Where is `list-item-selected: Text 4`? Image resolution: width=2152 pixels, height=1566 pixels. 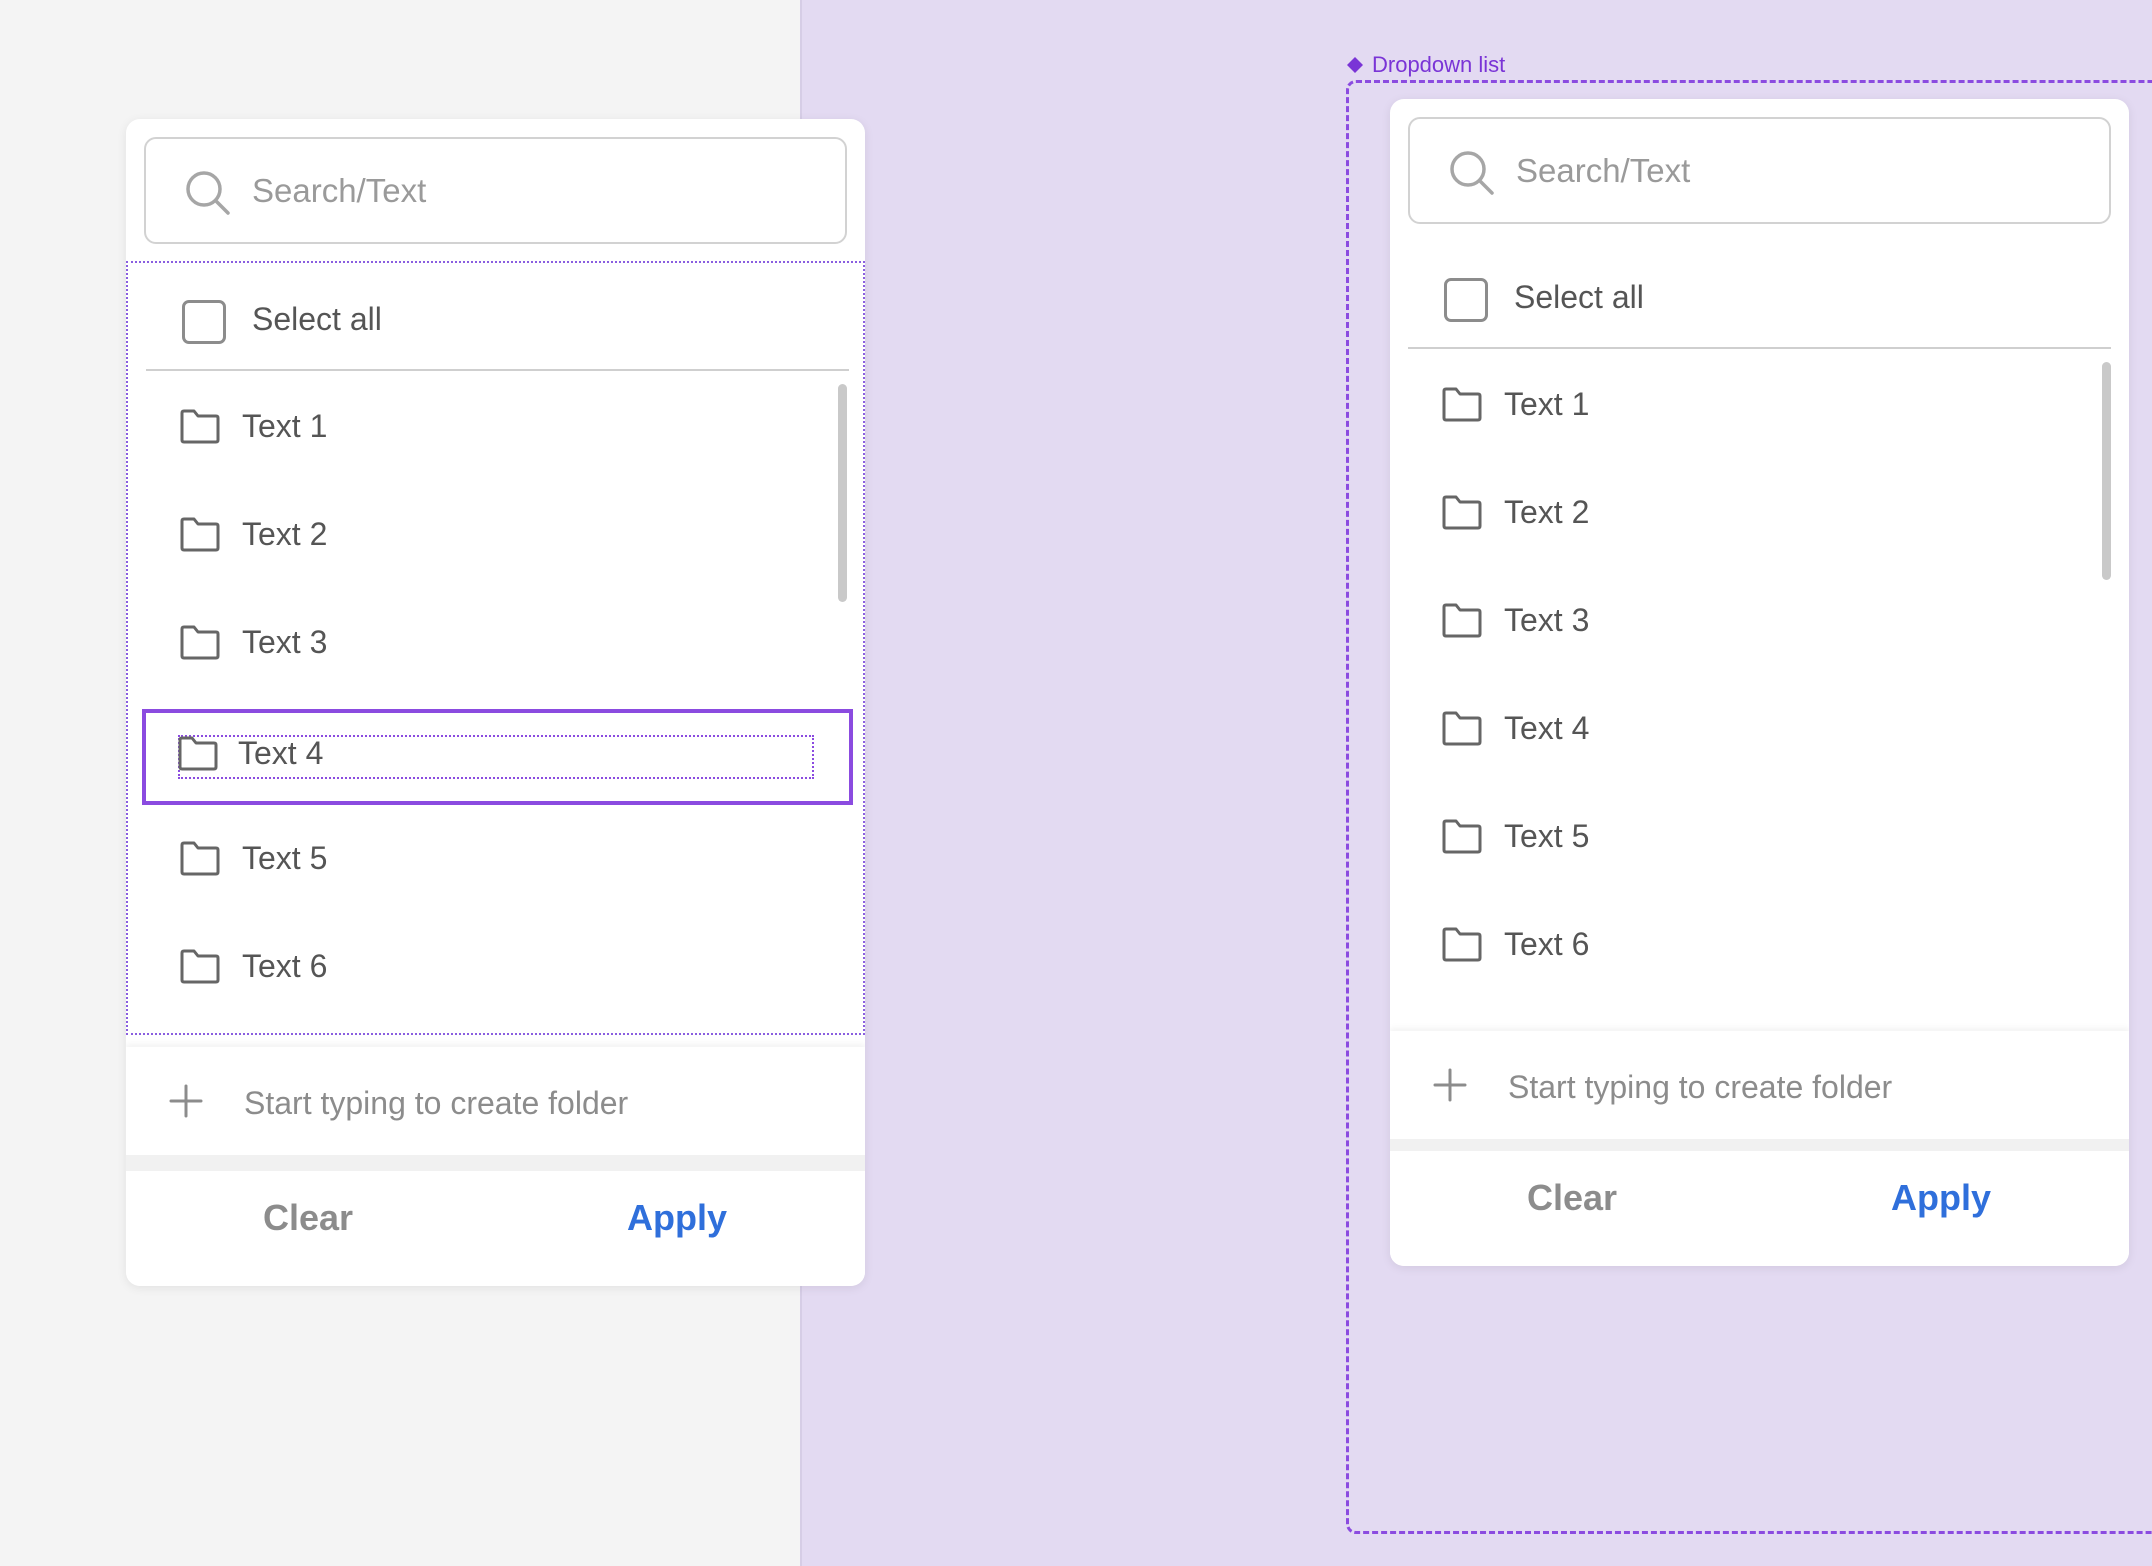 list-item-selected: Text 4 is located at coordinates (497, 757).